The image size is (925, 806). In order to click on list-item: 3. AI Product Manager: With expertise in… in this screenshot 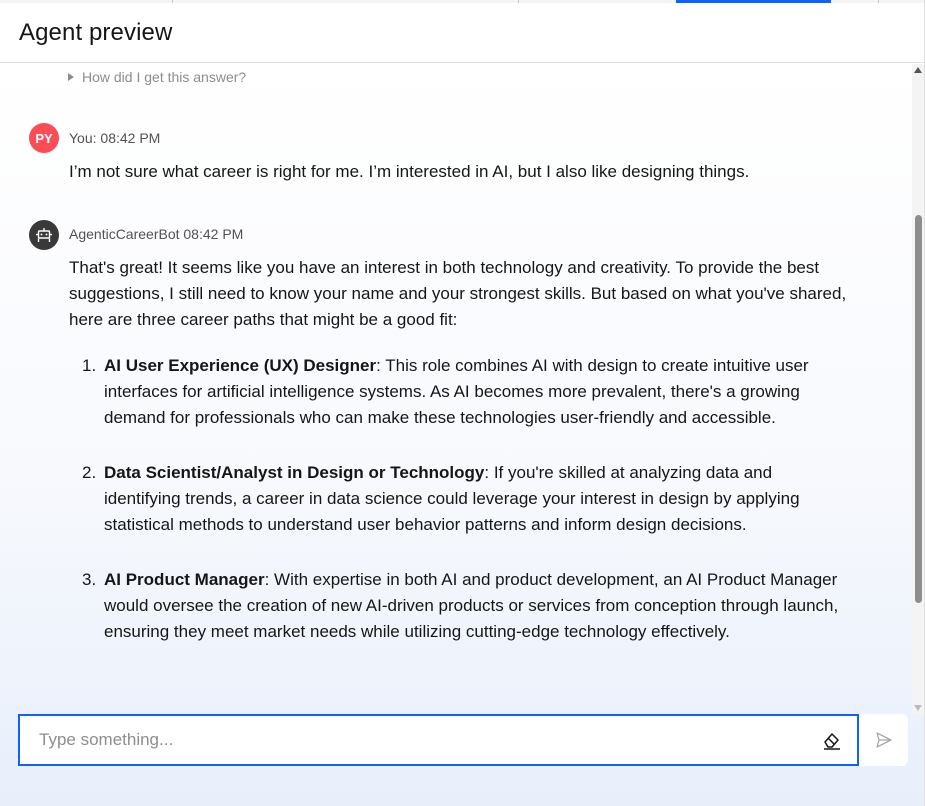, I will do `click(459, 606)`.